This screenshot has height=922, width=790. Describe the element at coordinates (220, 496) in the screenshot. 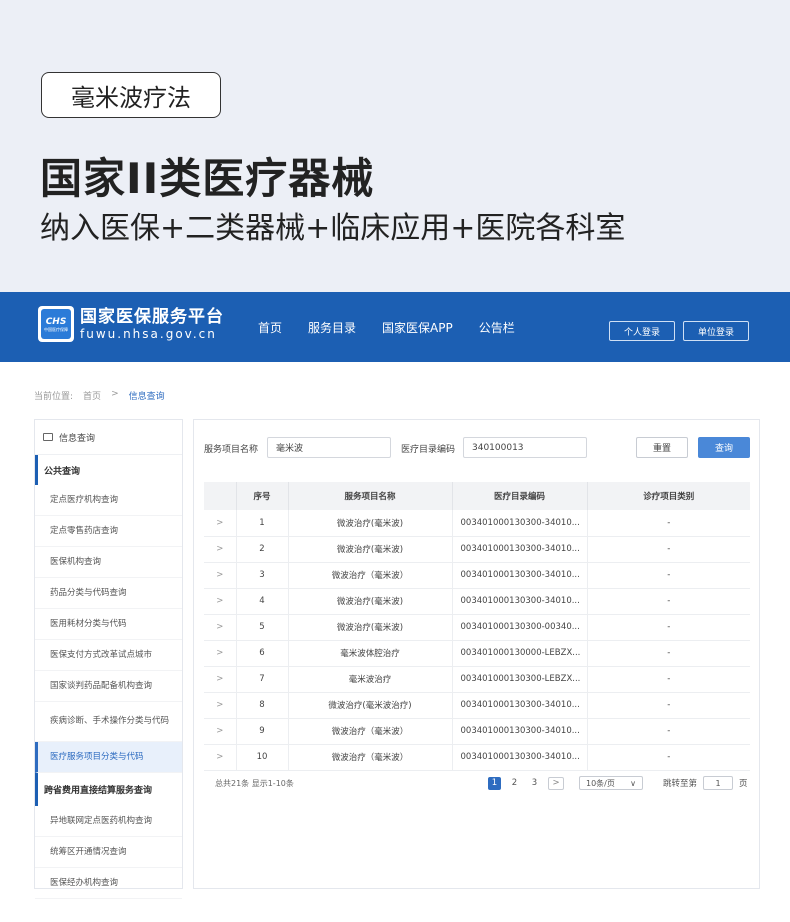

I see `expand-column-header` at that location.